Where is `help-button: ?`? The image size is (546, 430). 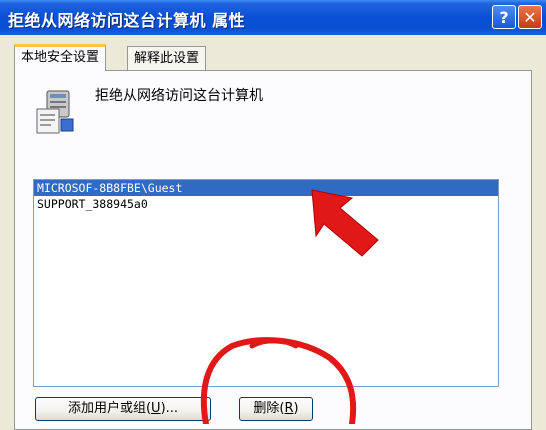 help-button: ? is located at coordinates (504, 17).